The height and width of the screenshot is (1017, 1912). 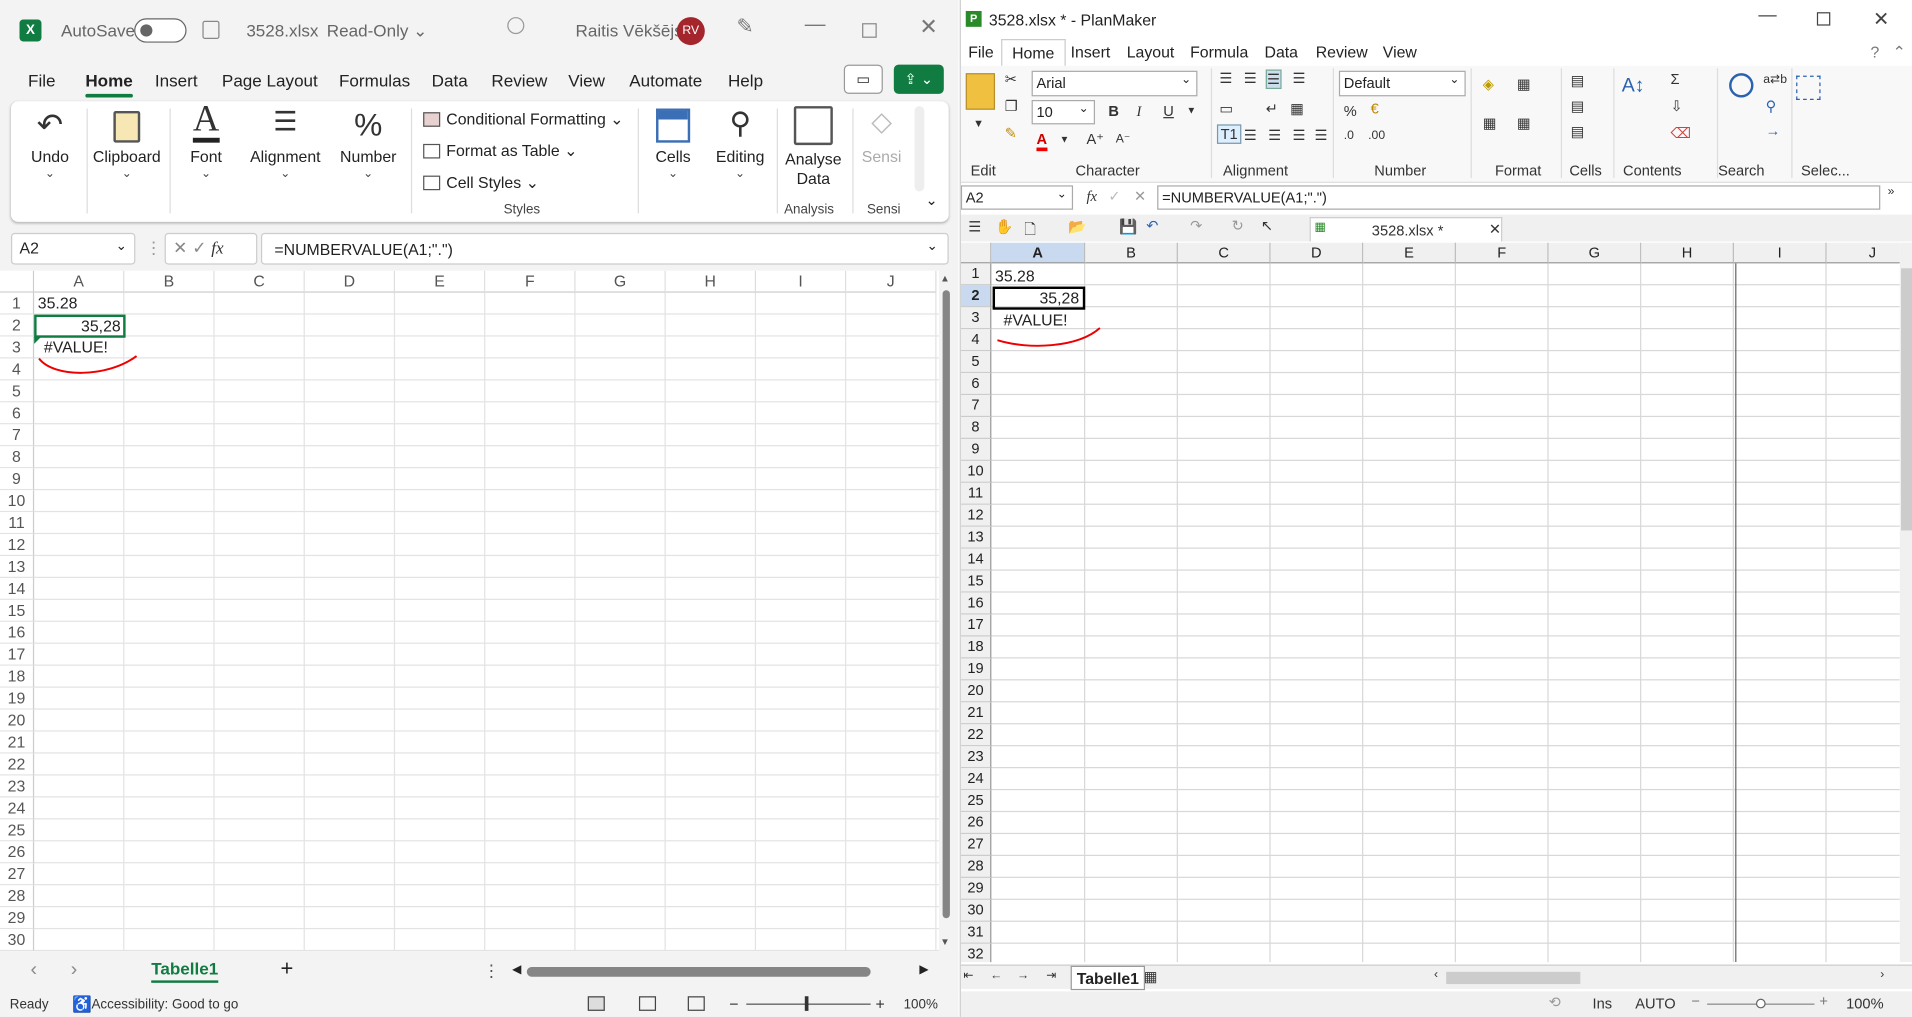 I want to click on pm-vertical-scrollbar, so click(x=1905, y=602).